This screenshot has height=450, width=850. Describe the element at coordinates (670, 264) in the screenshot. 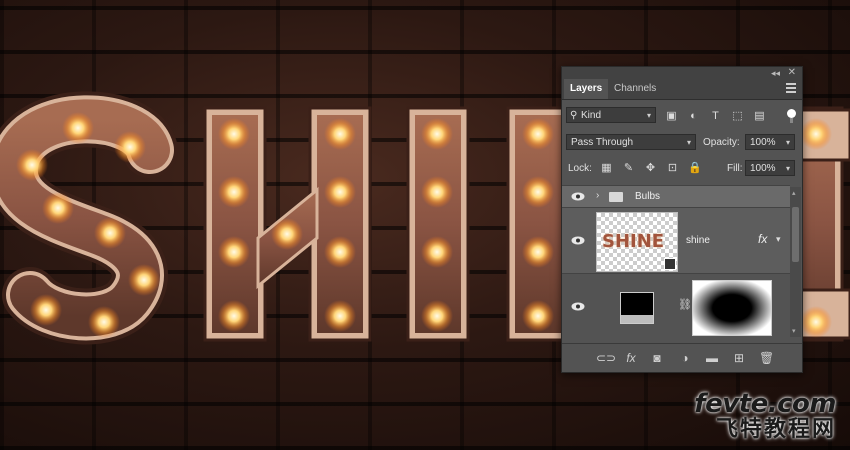

I see `smart-object-badge-icon` at that location.